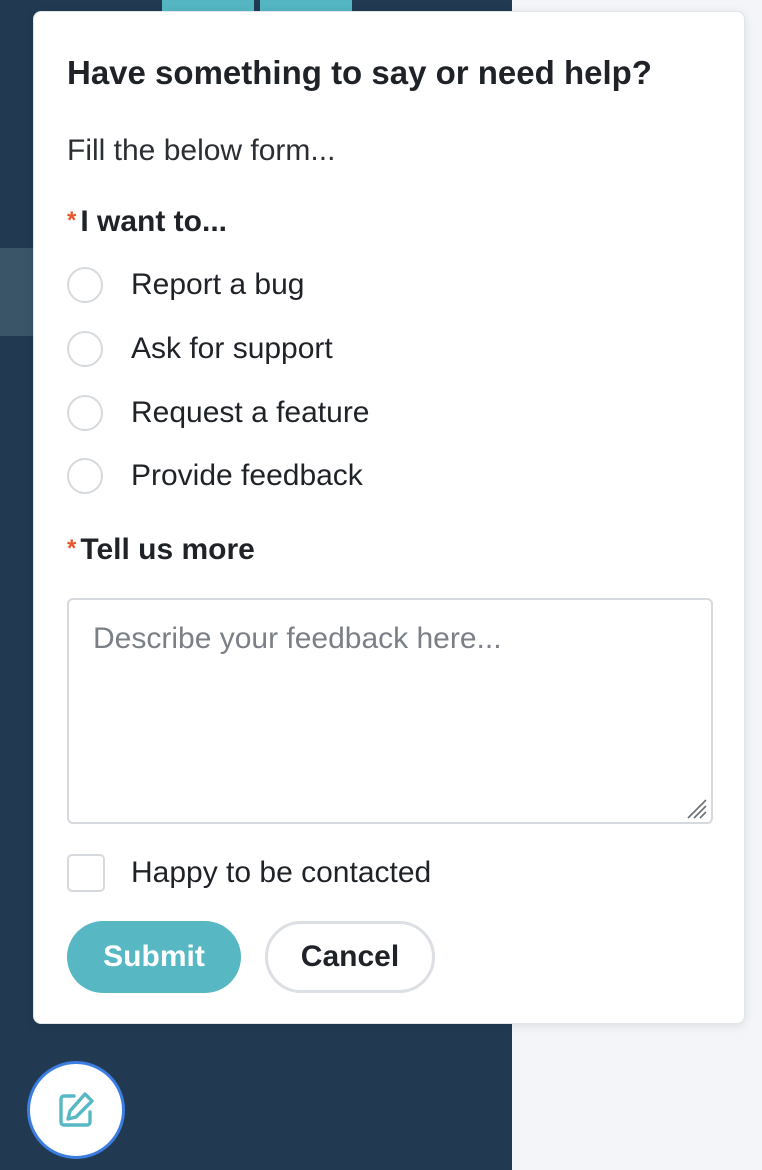  What do you see at coordinates (247, 475) in the screenshot?
I see `radio-option-label: Provide feedback` at bounding box center [247, 475].